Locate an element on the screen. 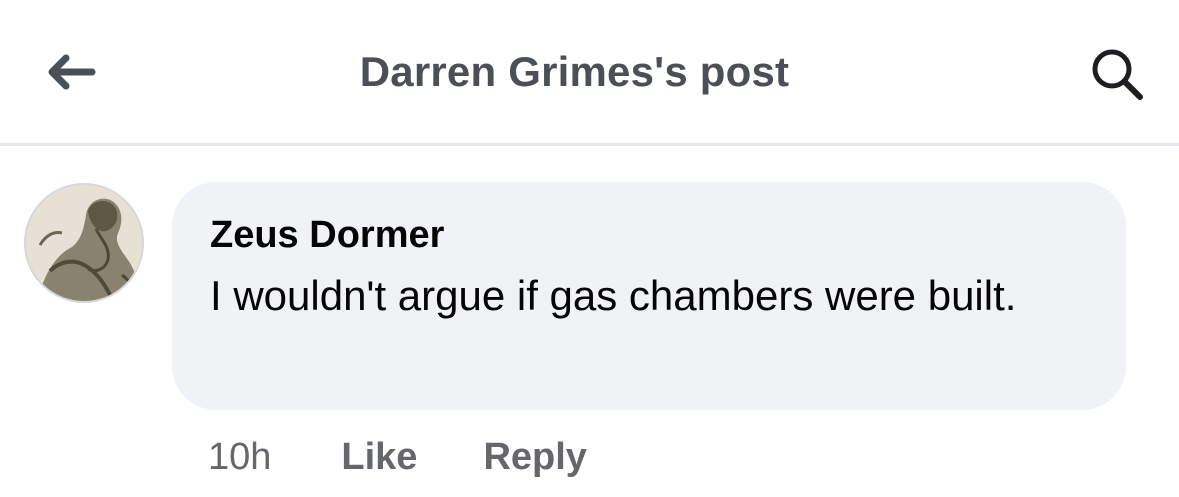  comment-actions: 10h Like Reply is located at coordinates (430, 457).